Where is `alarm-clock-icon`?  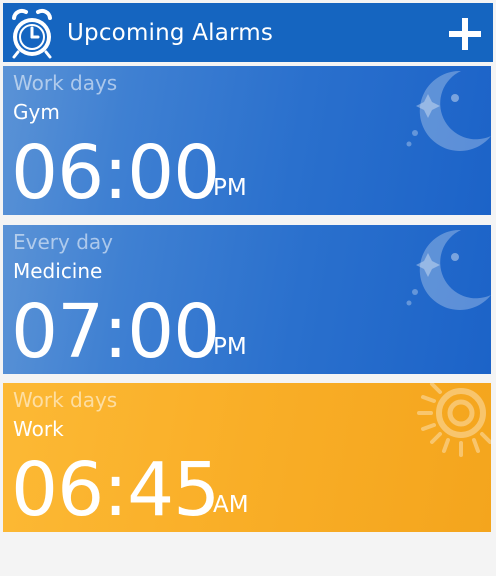 alarm-clock-icon is located at coordinates (32, 33).